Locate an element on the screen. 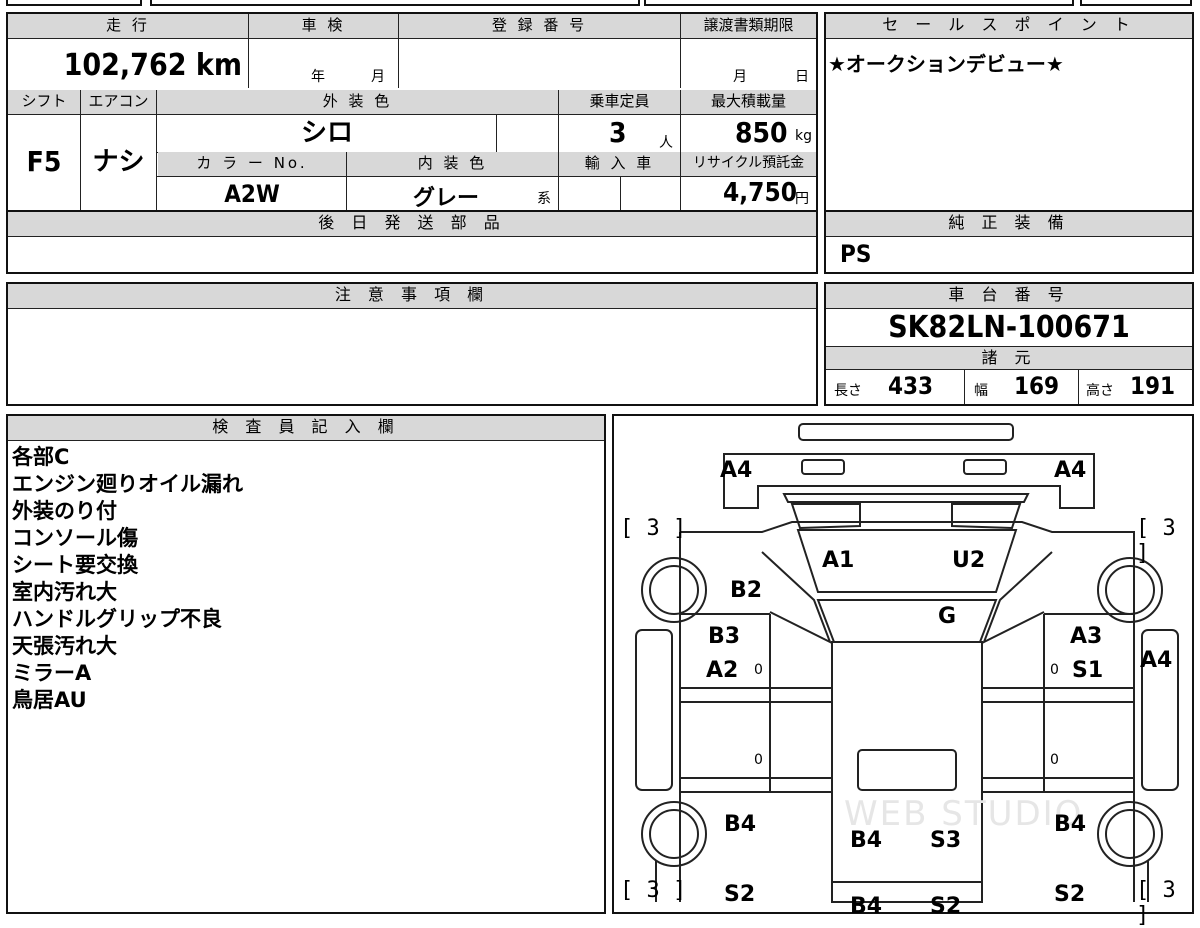 This screenshot has width=1200, height=928. mileage-value: 102,762 km is located at coordinates (127, 66).